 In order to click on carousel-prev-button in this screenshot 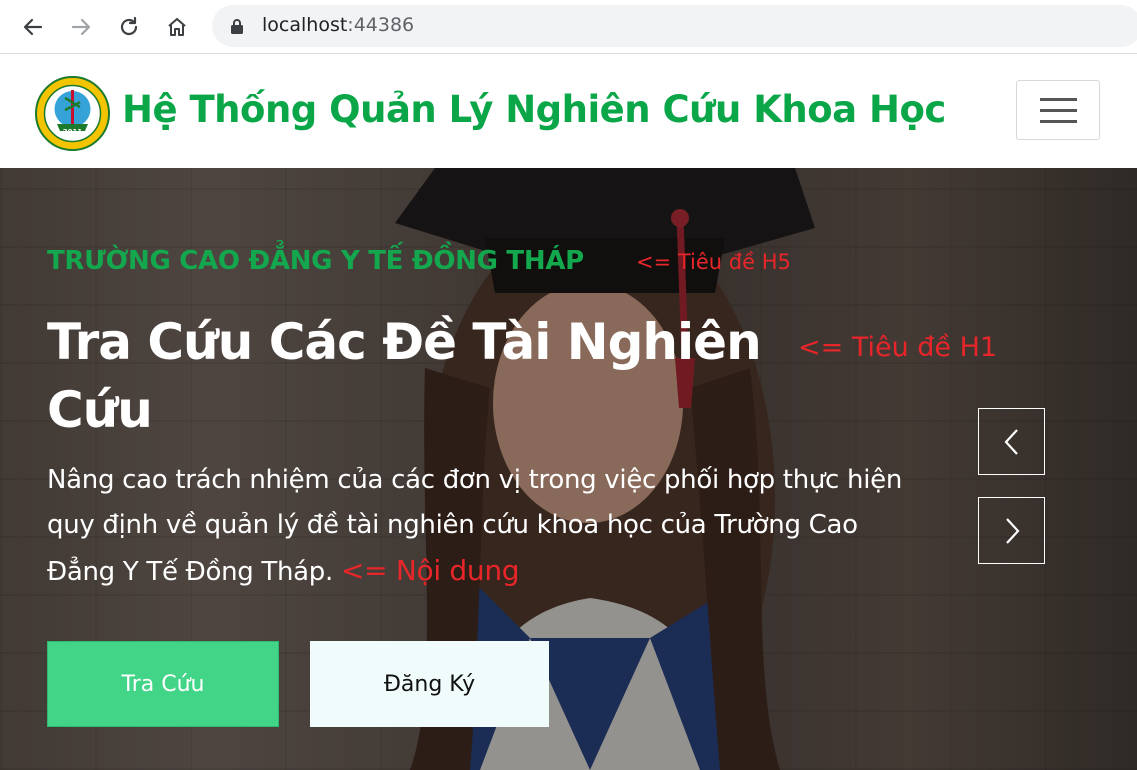, I will do `click(1011, 441)`.